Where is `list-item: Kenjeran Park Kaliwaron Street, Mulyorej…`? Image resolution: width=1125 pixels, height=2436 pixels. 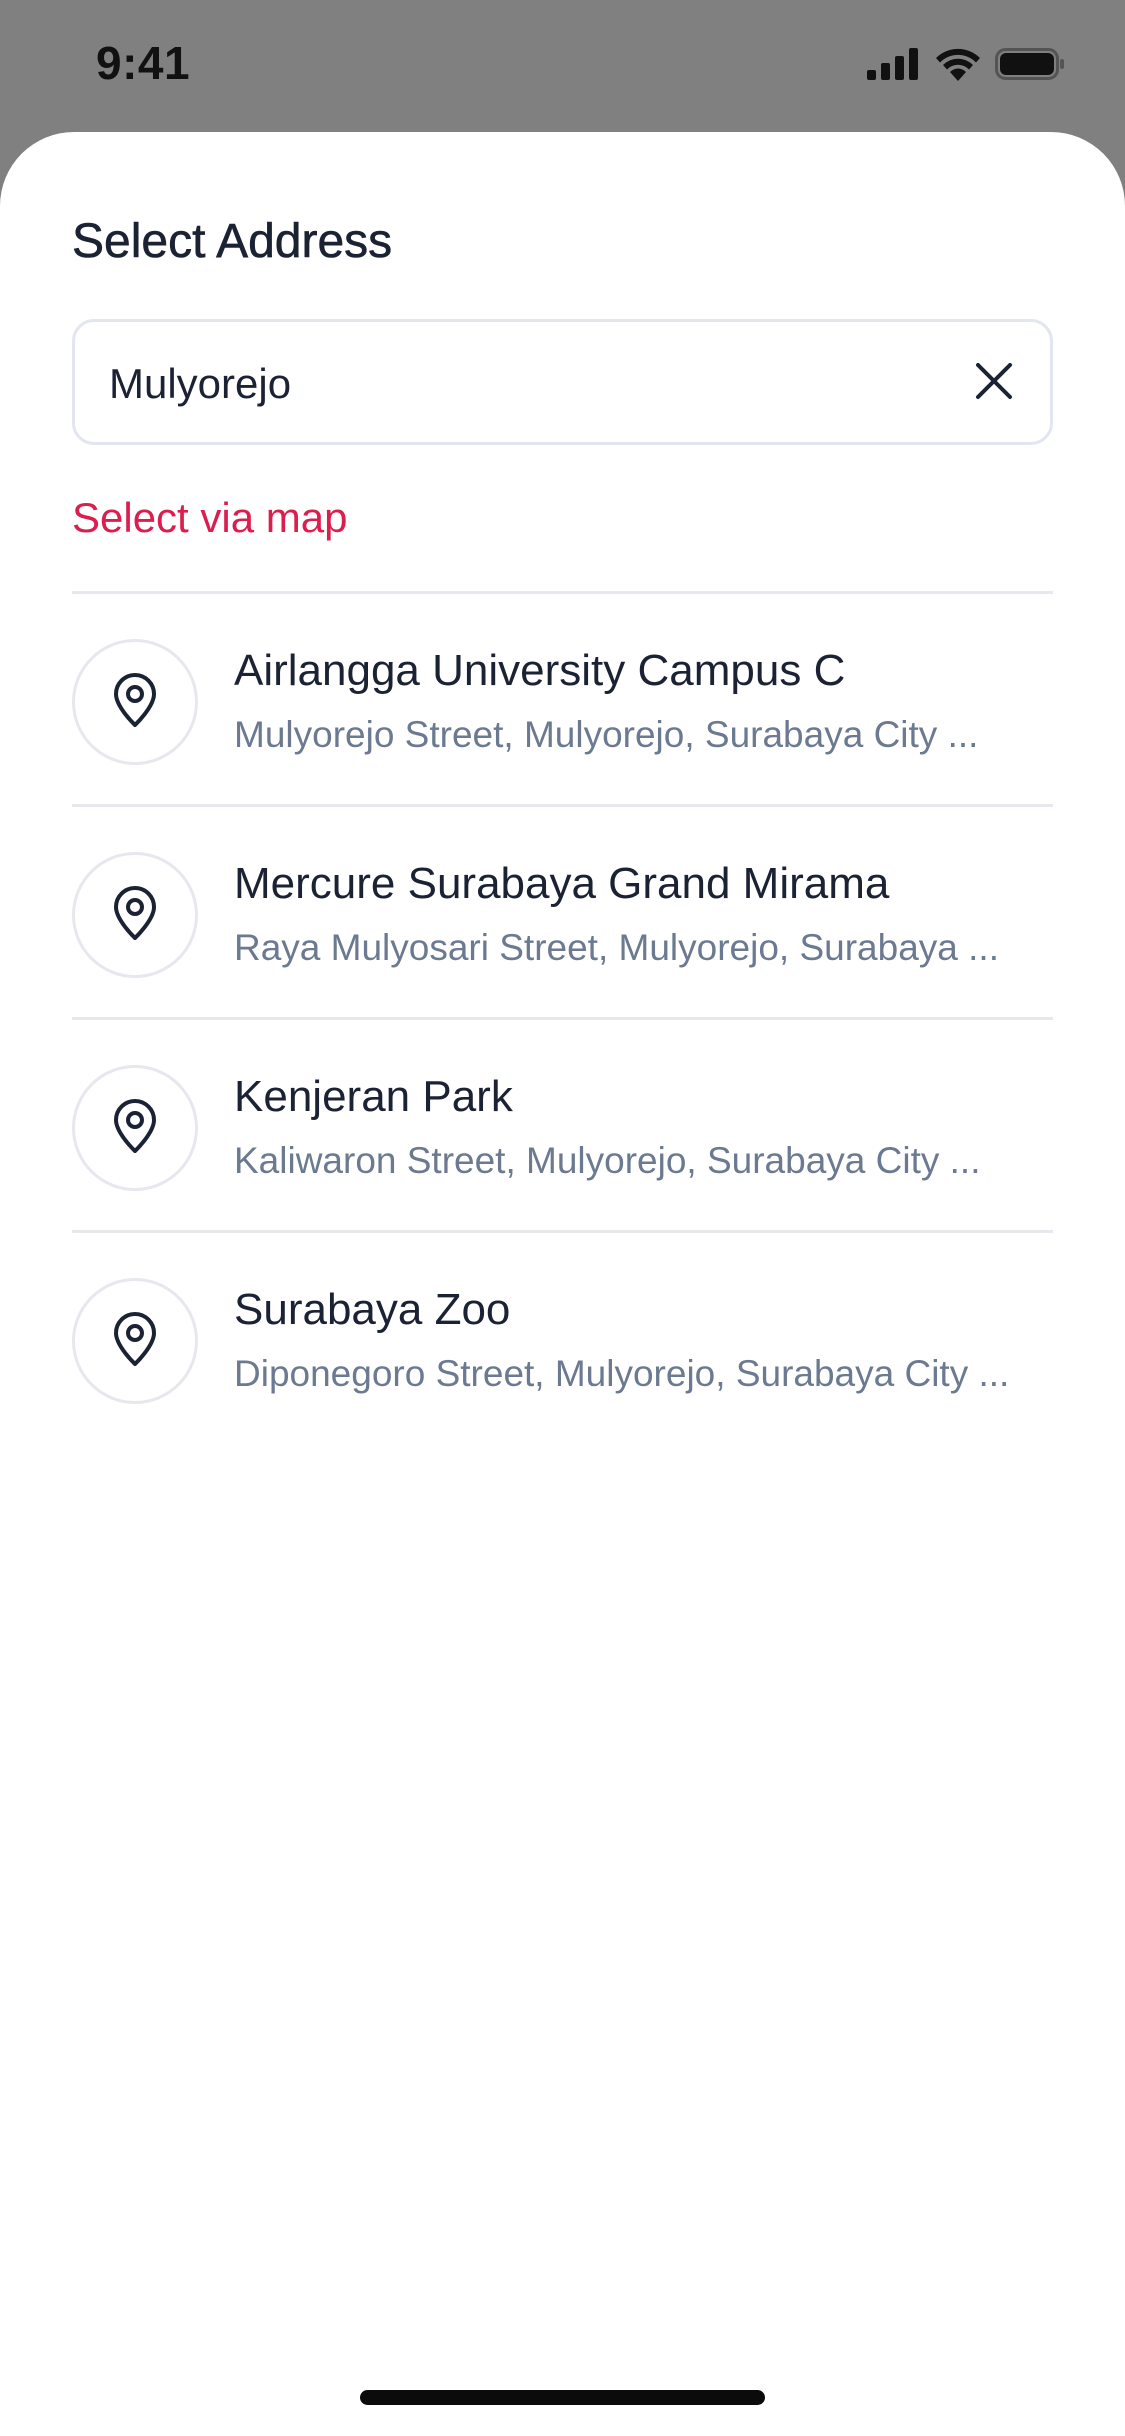
list-item: Kenjeran Park Kaliwaron Street, Mulyorej… is located at coordinates (562, 1126).